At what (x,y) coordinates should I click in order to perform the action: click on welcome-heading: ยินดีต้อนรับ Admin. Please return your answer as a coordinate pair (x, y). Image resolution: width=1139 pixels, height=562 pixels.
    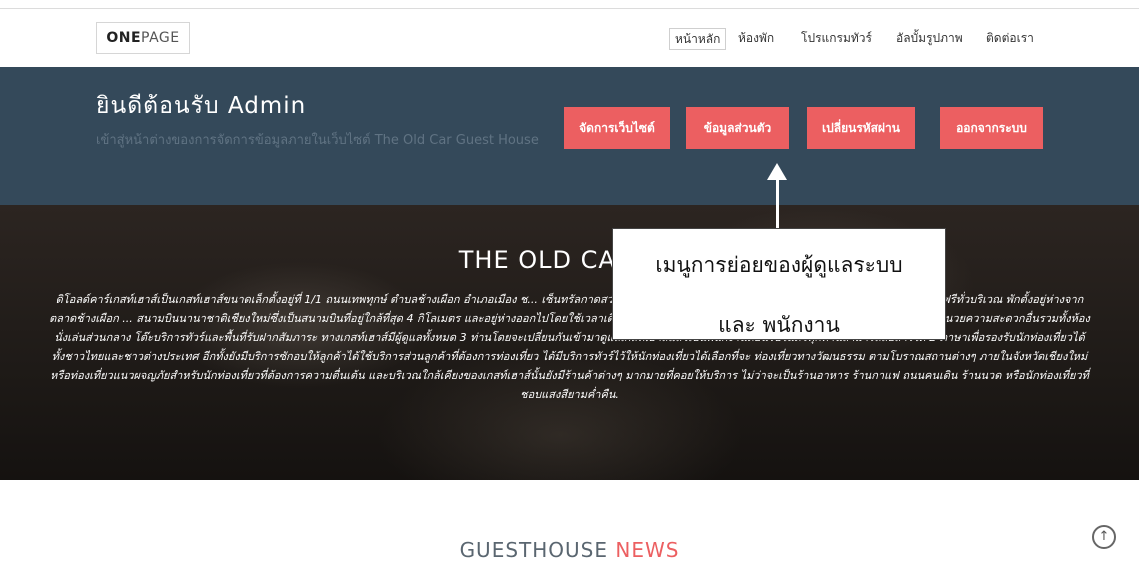
    Looking at the image, I should click on (201, 106).